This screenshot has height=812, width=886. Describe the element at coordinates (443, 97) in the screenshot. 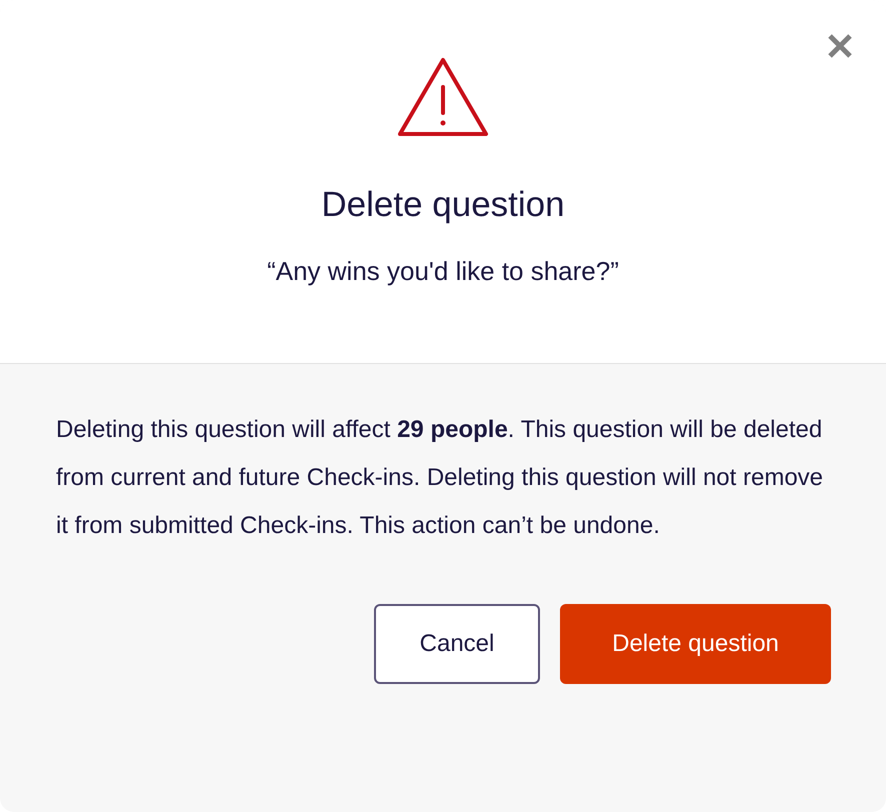

I see `warning-icon` at that location.